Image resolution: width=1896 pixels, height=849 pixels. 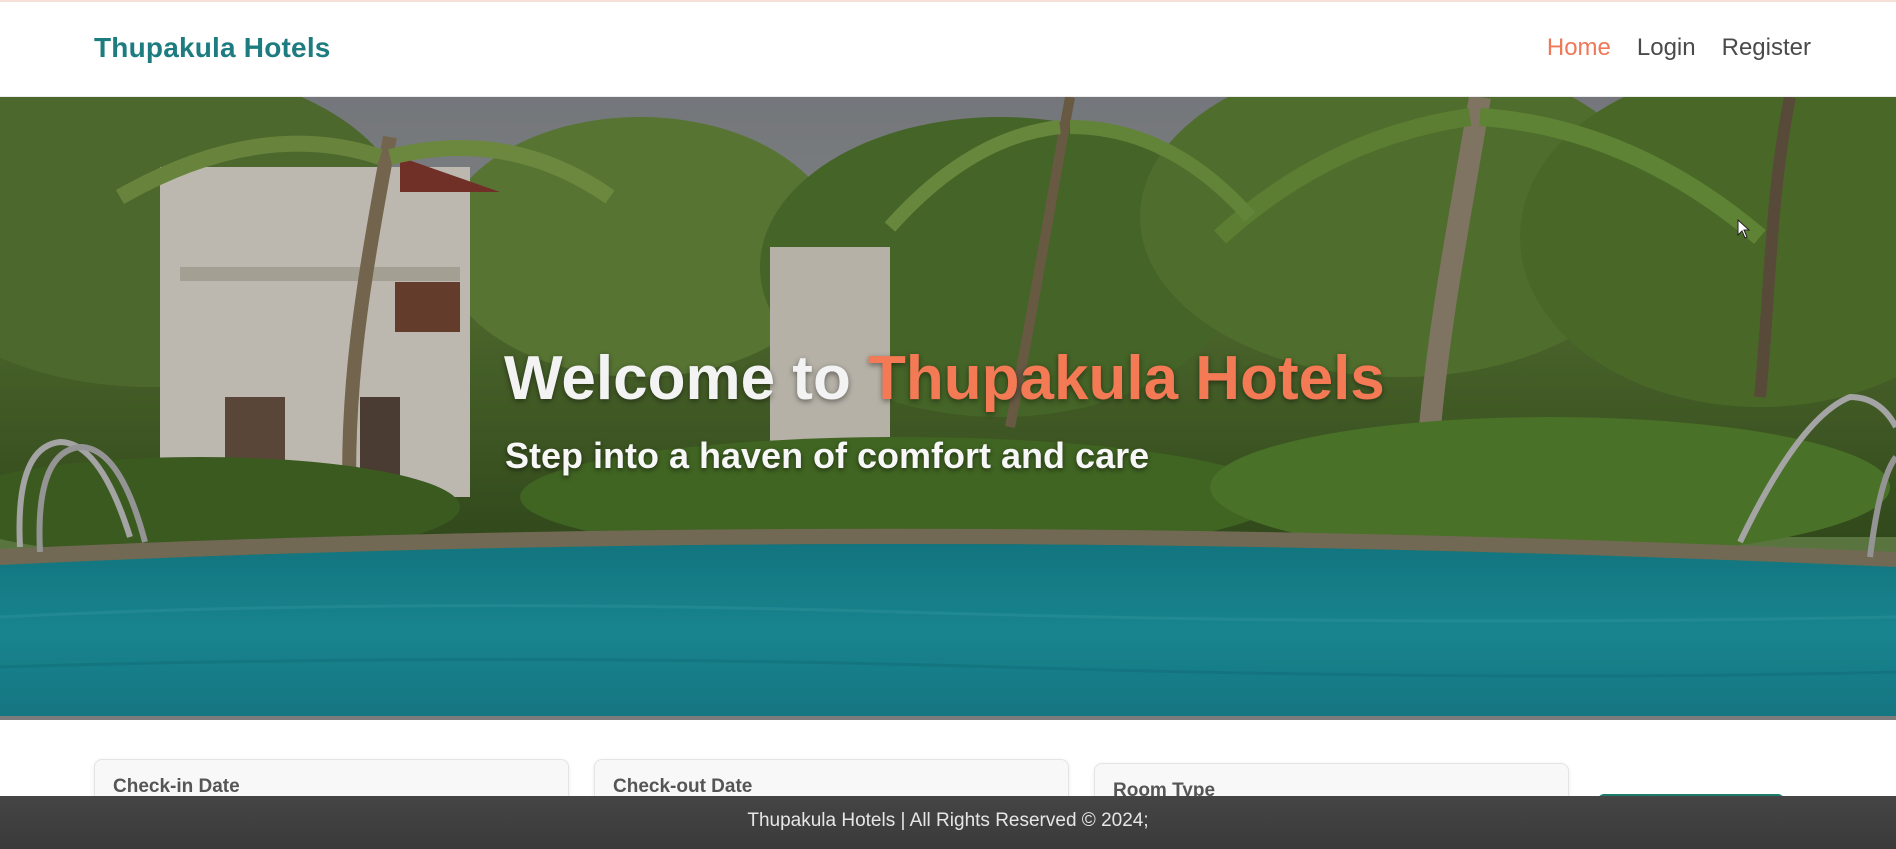 What do you see at coordinates (212, 48) in the screenshot?
I see `brand-logo-link: Thupakula Hotels` at bounding box center [212, 48].